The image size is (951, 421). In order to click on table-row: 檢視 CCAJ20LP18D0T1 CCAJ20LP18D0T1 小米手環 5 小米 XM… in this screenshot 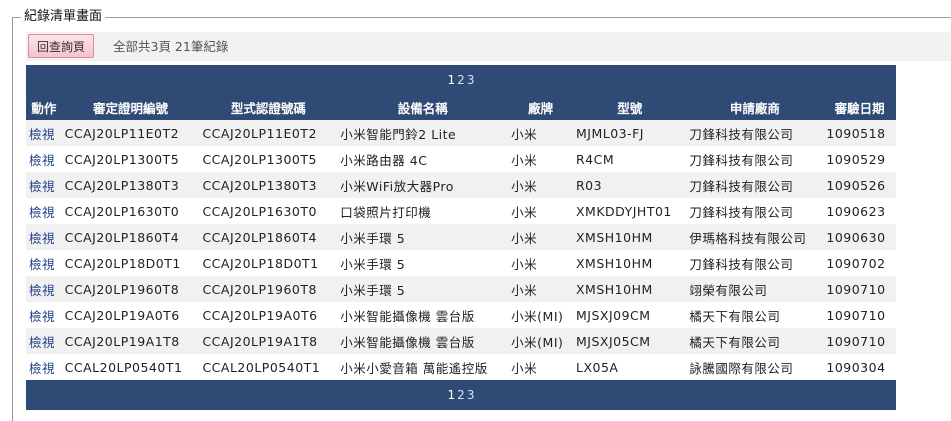, I will do `click(461, 263)`.